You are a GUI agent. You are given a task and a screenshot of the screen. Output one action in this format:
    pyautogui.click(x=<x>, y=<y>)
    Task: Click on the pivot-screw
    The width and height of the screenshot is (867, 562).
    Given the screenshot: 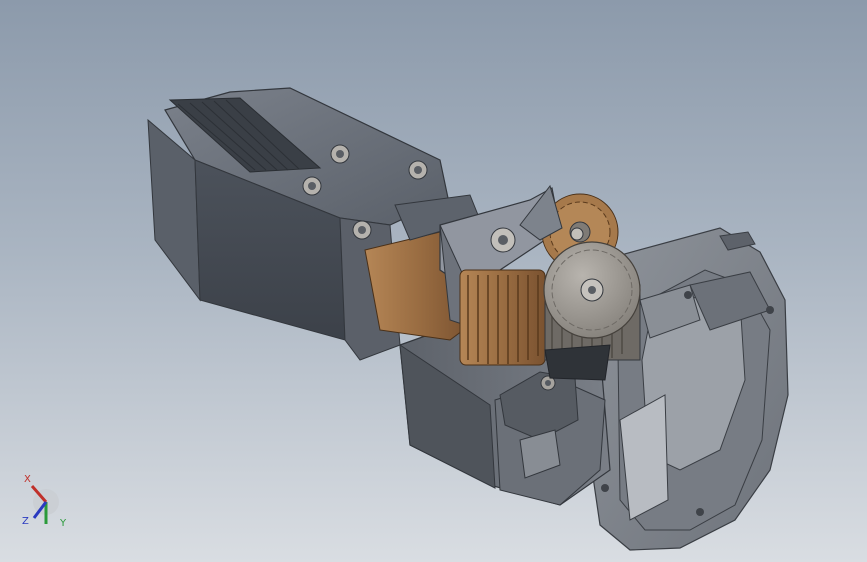 What is the action you would take?
    pyautogui.click(x=577, y=234)
    